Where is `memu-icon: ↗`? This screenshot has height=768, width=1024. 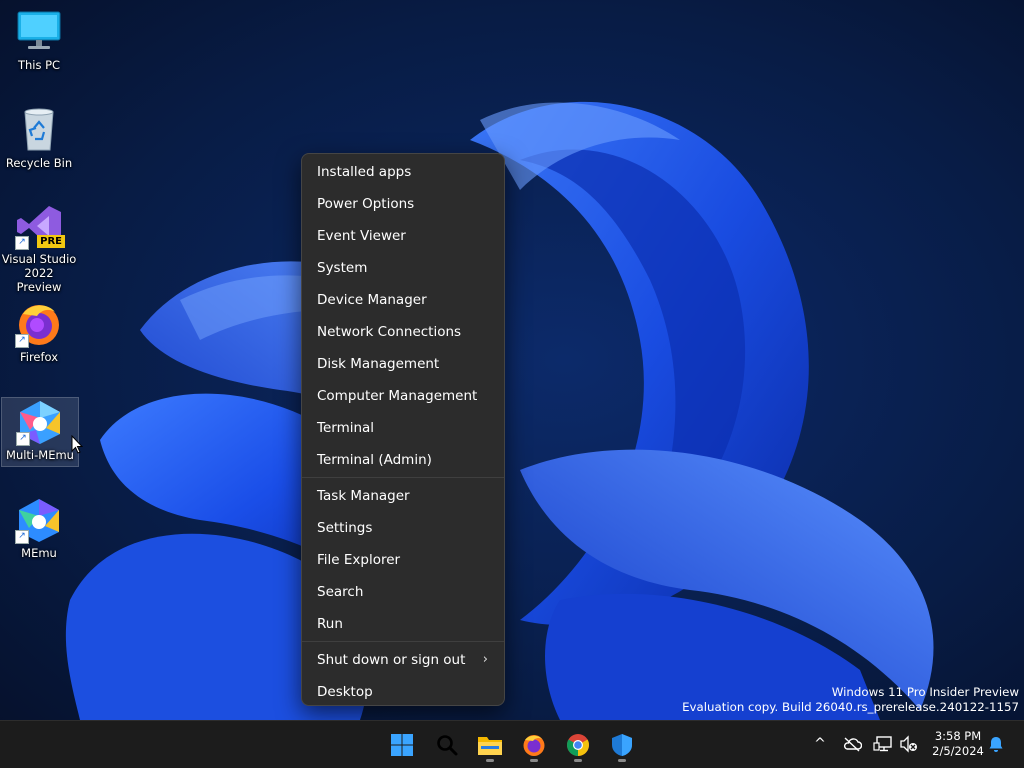
memu-icon: ↗ is located at coordinates (39, 520).